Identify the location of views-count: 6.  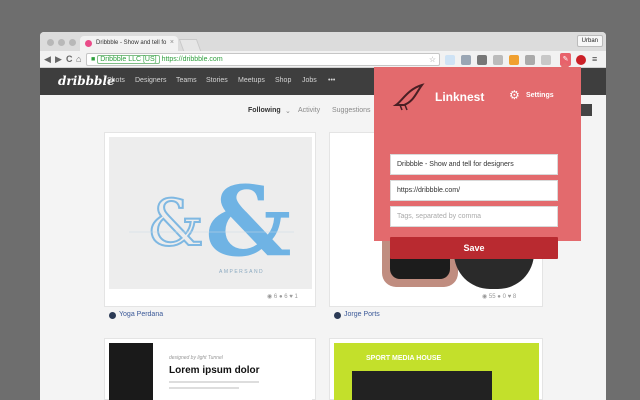
(275, 297).